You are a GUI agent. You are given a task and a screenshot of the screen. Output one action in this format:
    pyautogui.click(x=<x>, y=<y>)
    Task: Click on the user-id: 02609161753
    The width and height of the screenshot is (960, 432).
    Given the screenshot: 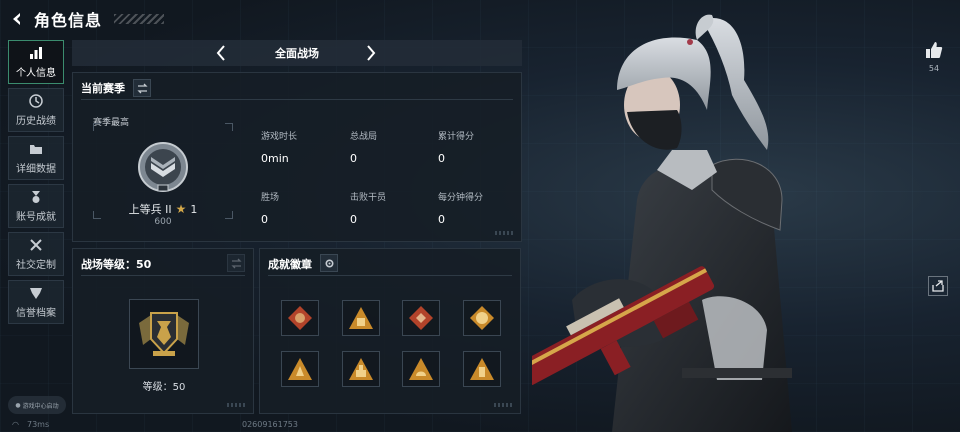 What is the action you would take?
    pyautogui.click(x=270, y=424)
    